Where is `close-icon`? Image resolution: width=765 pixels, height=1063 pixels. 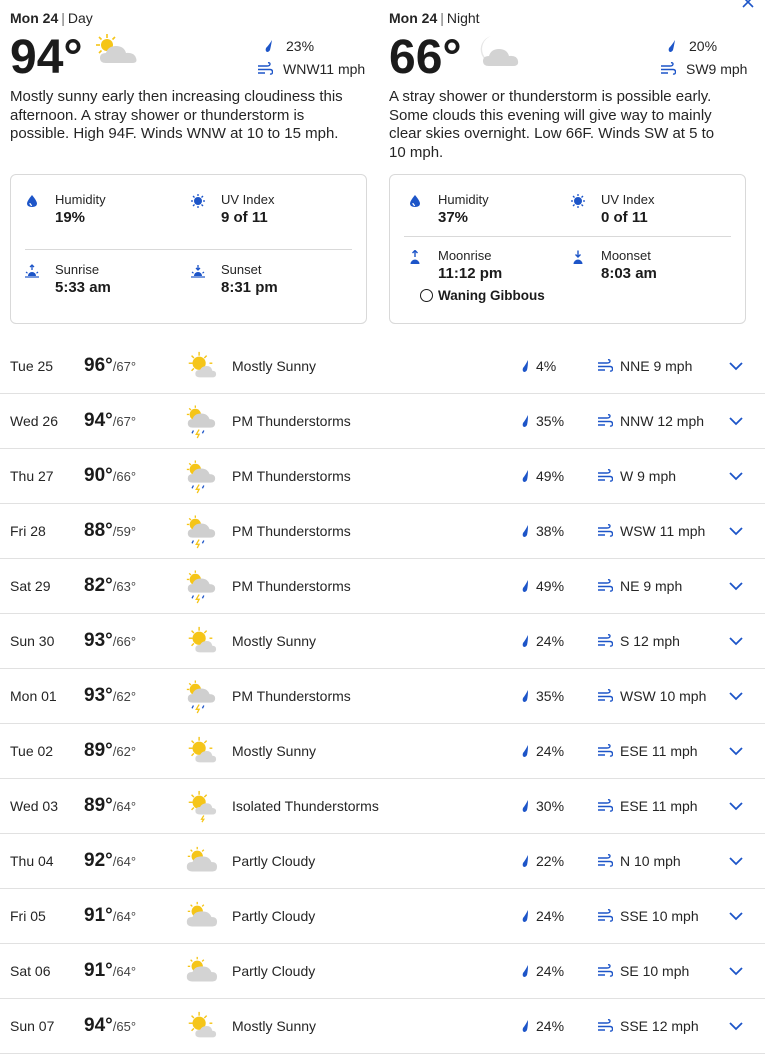 close-icon is located at coordinates (748, 5).